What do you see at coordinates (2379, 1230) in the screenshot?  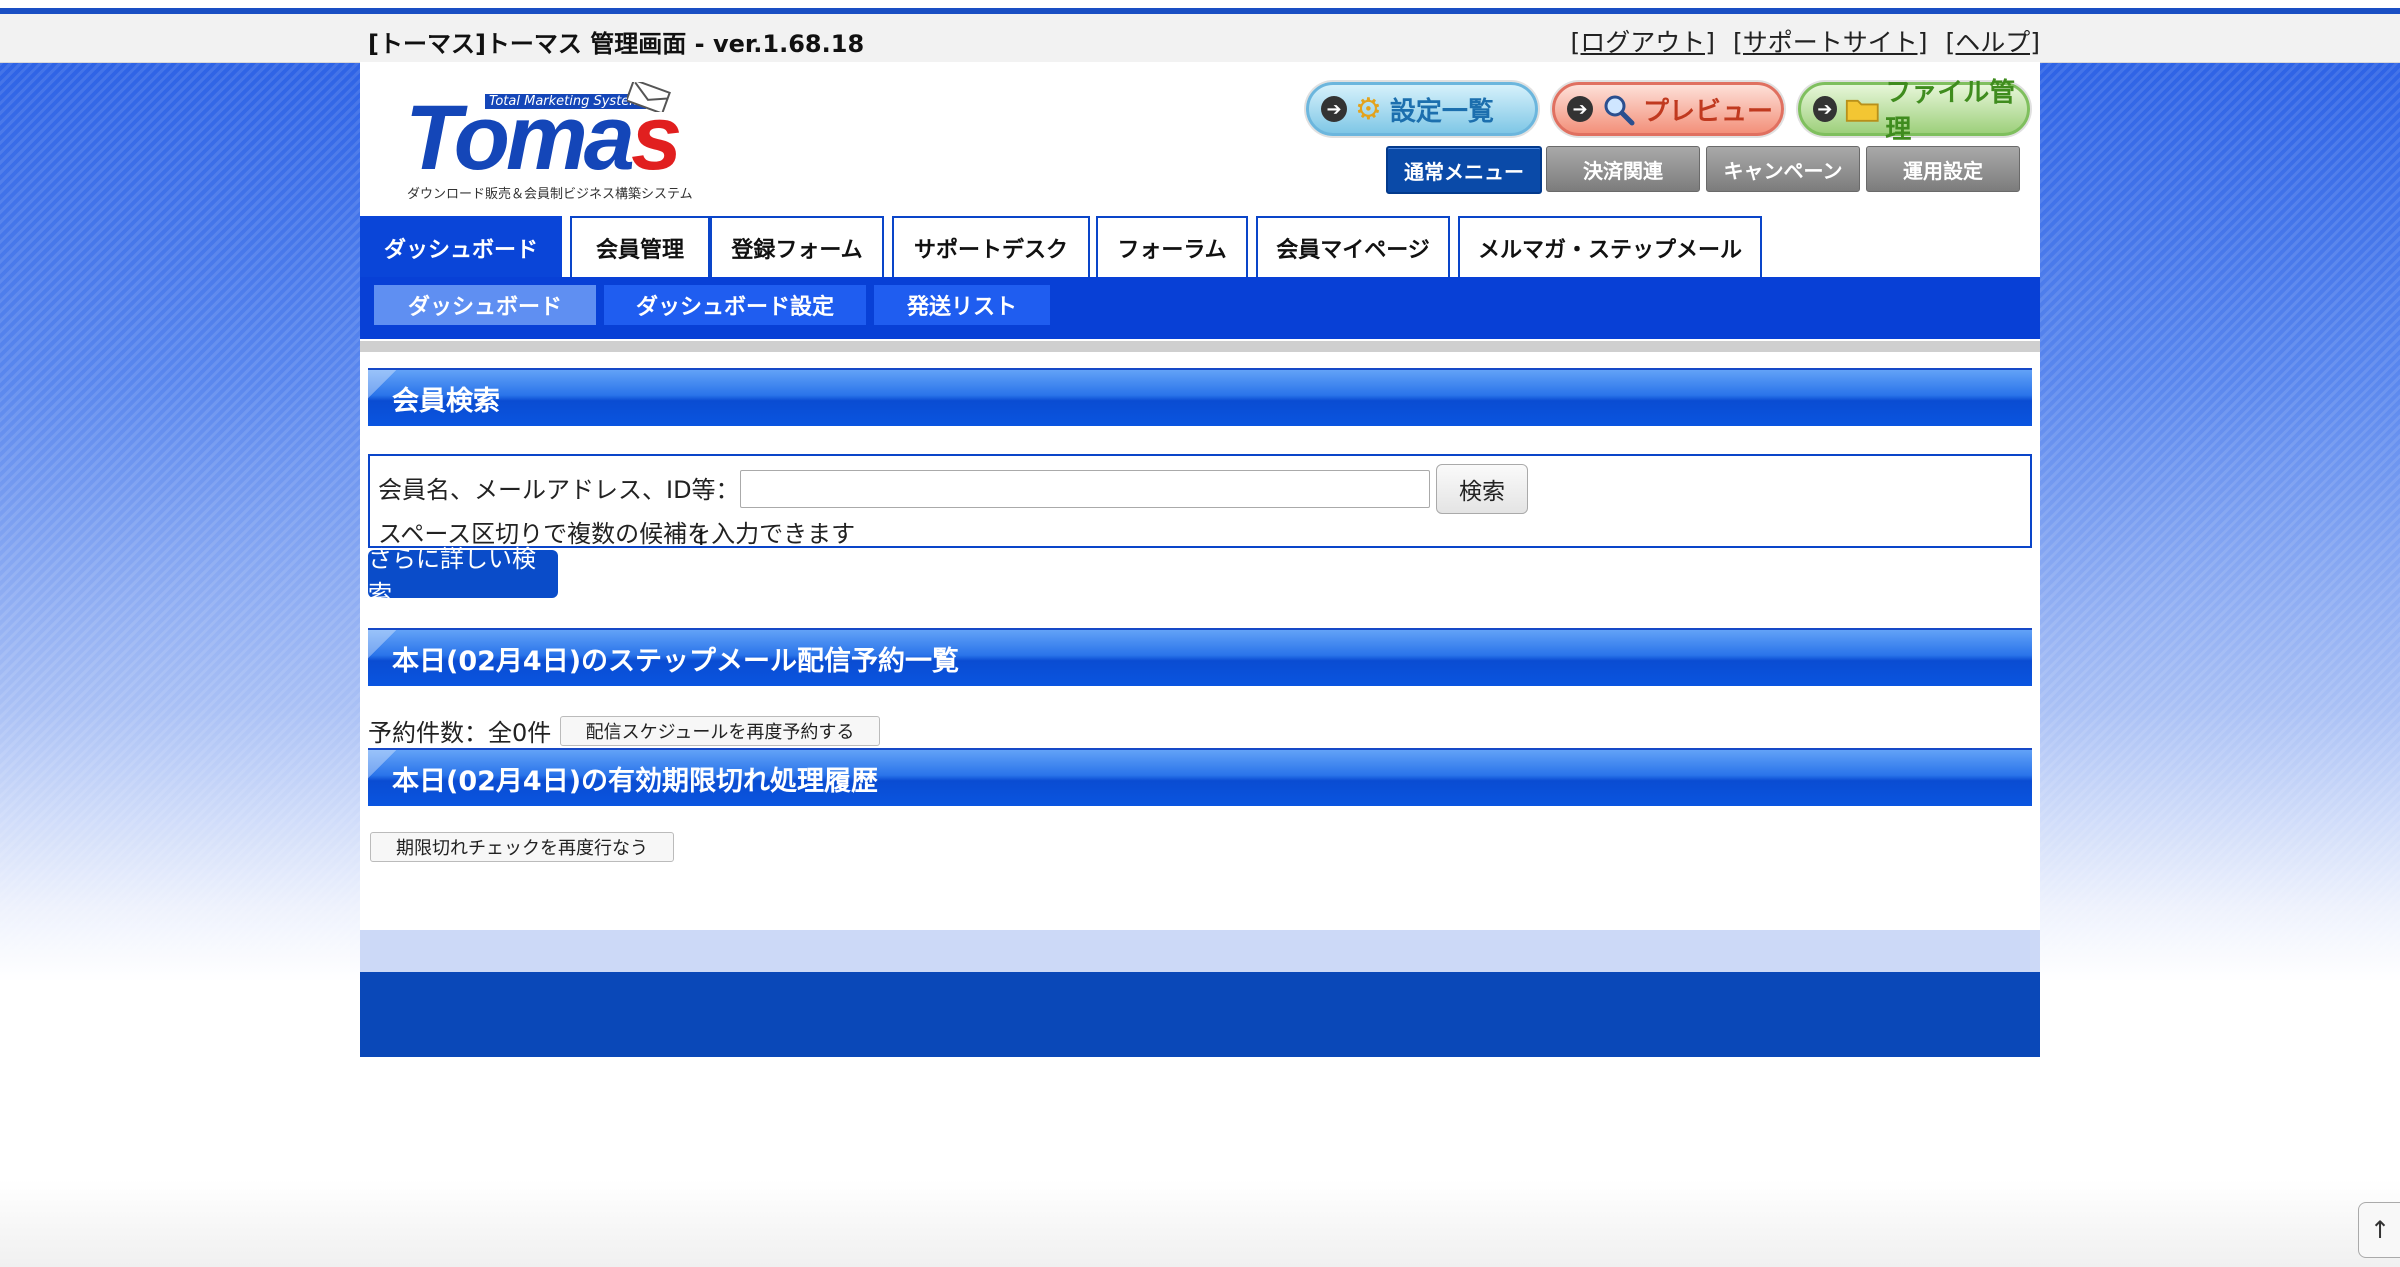 I see `scroll-to-top-button: ↑` at bounding box center [2379, 1230].